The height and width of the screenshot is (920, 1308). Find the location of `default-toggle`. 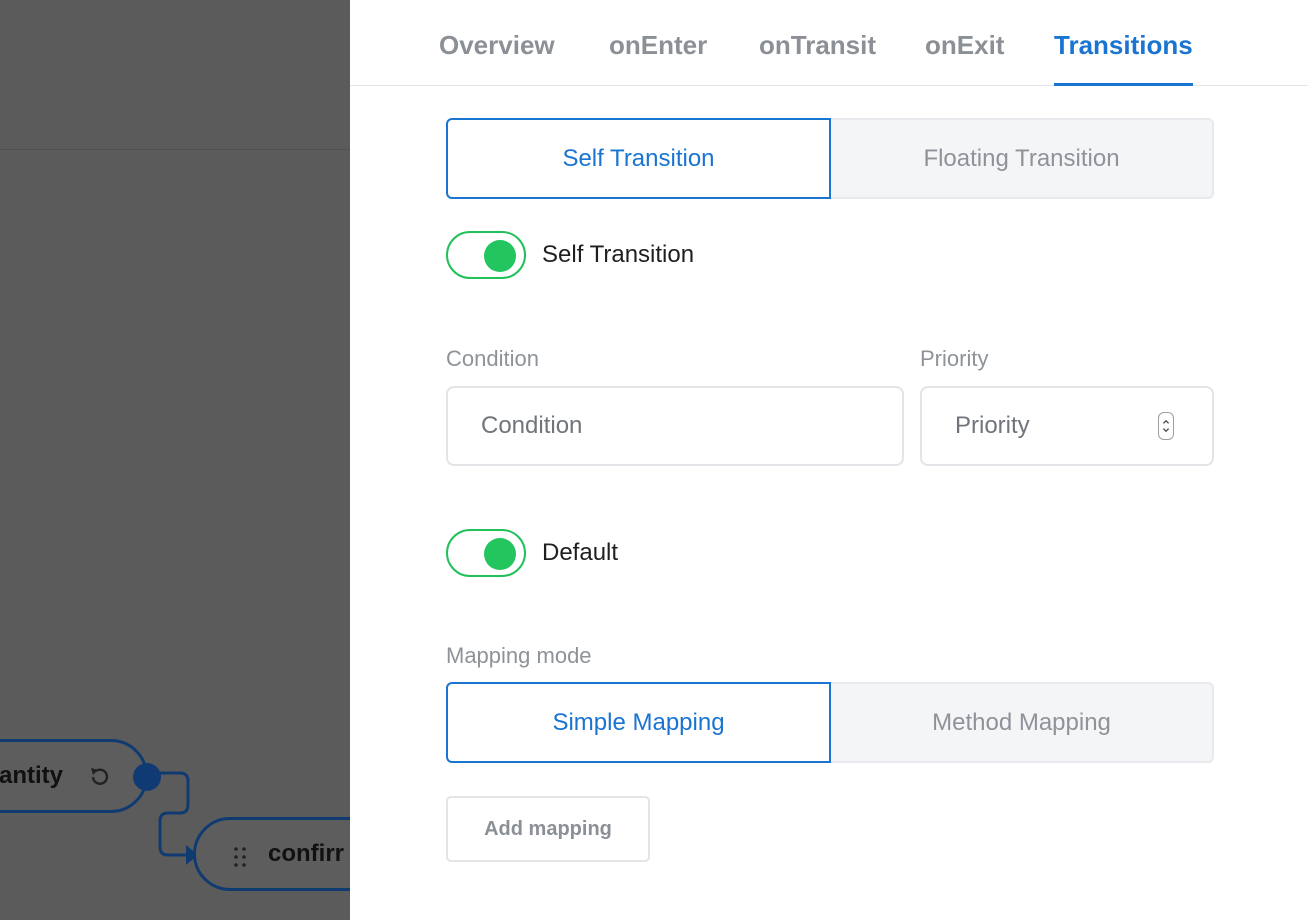

default-toggle is located at coordinates (486, 553).